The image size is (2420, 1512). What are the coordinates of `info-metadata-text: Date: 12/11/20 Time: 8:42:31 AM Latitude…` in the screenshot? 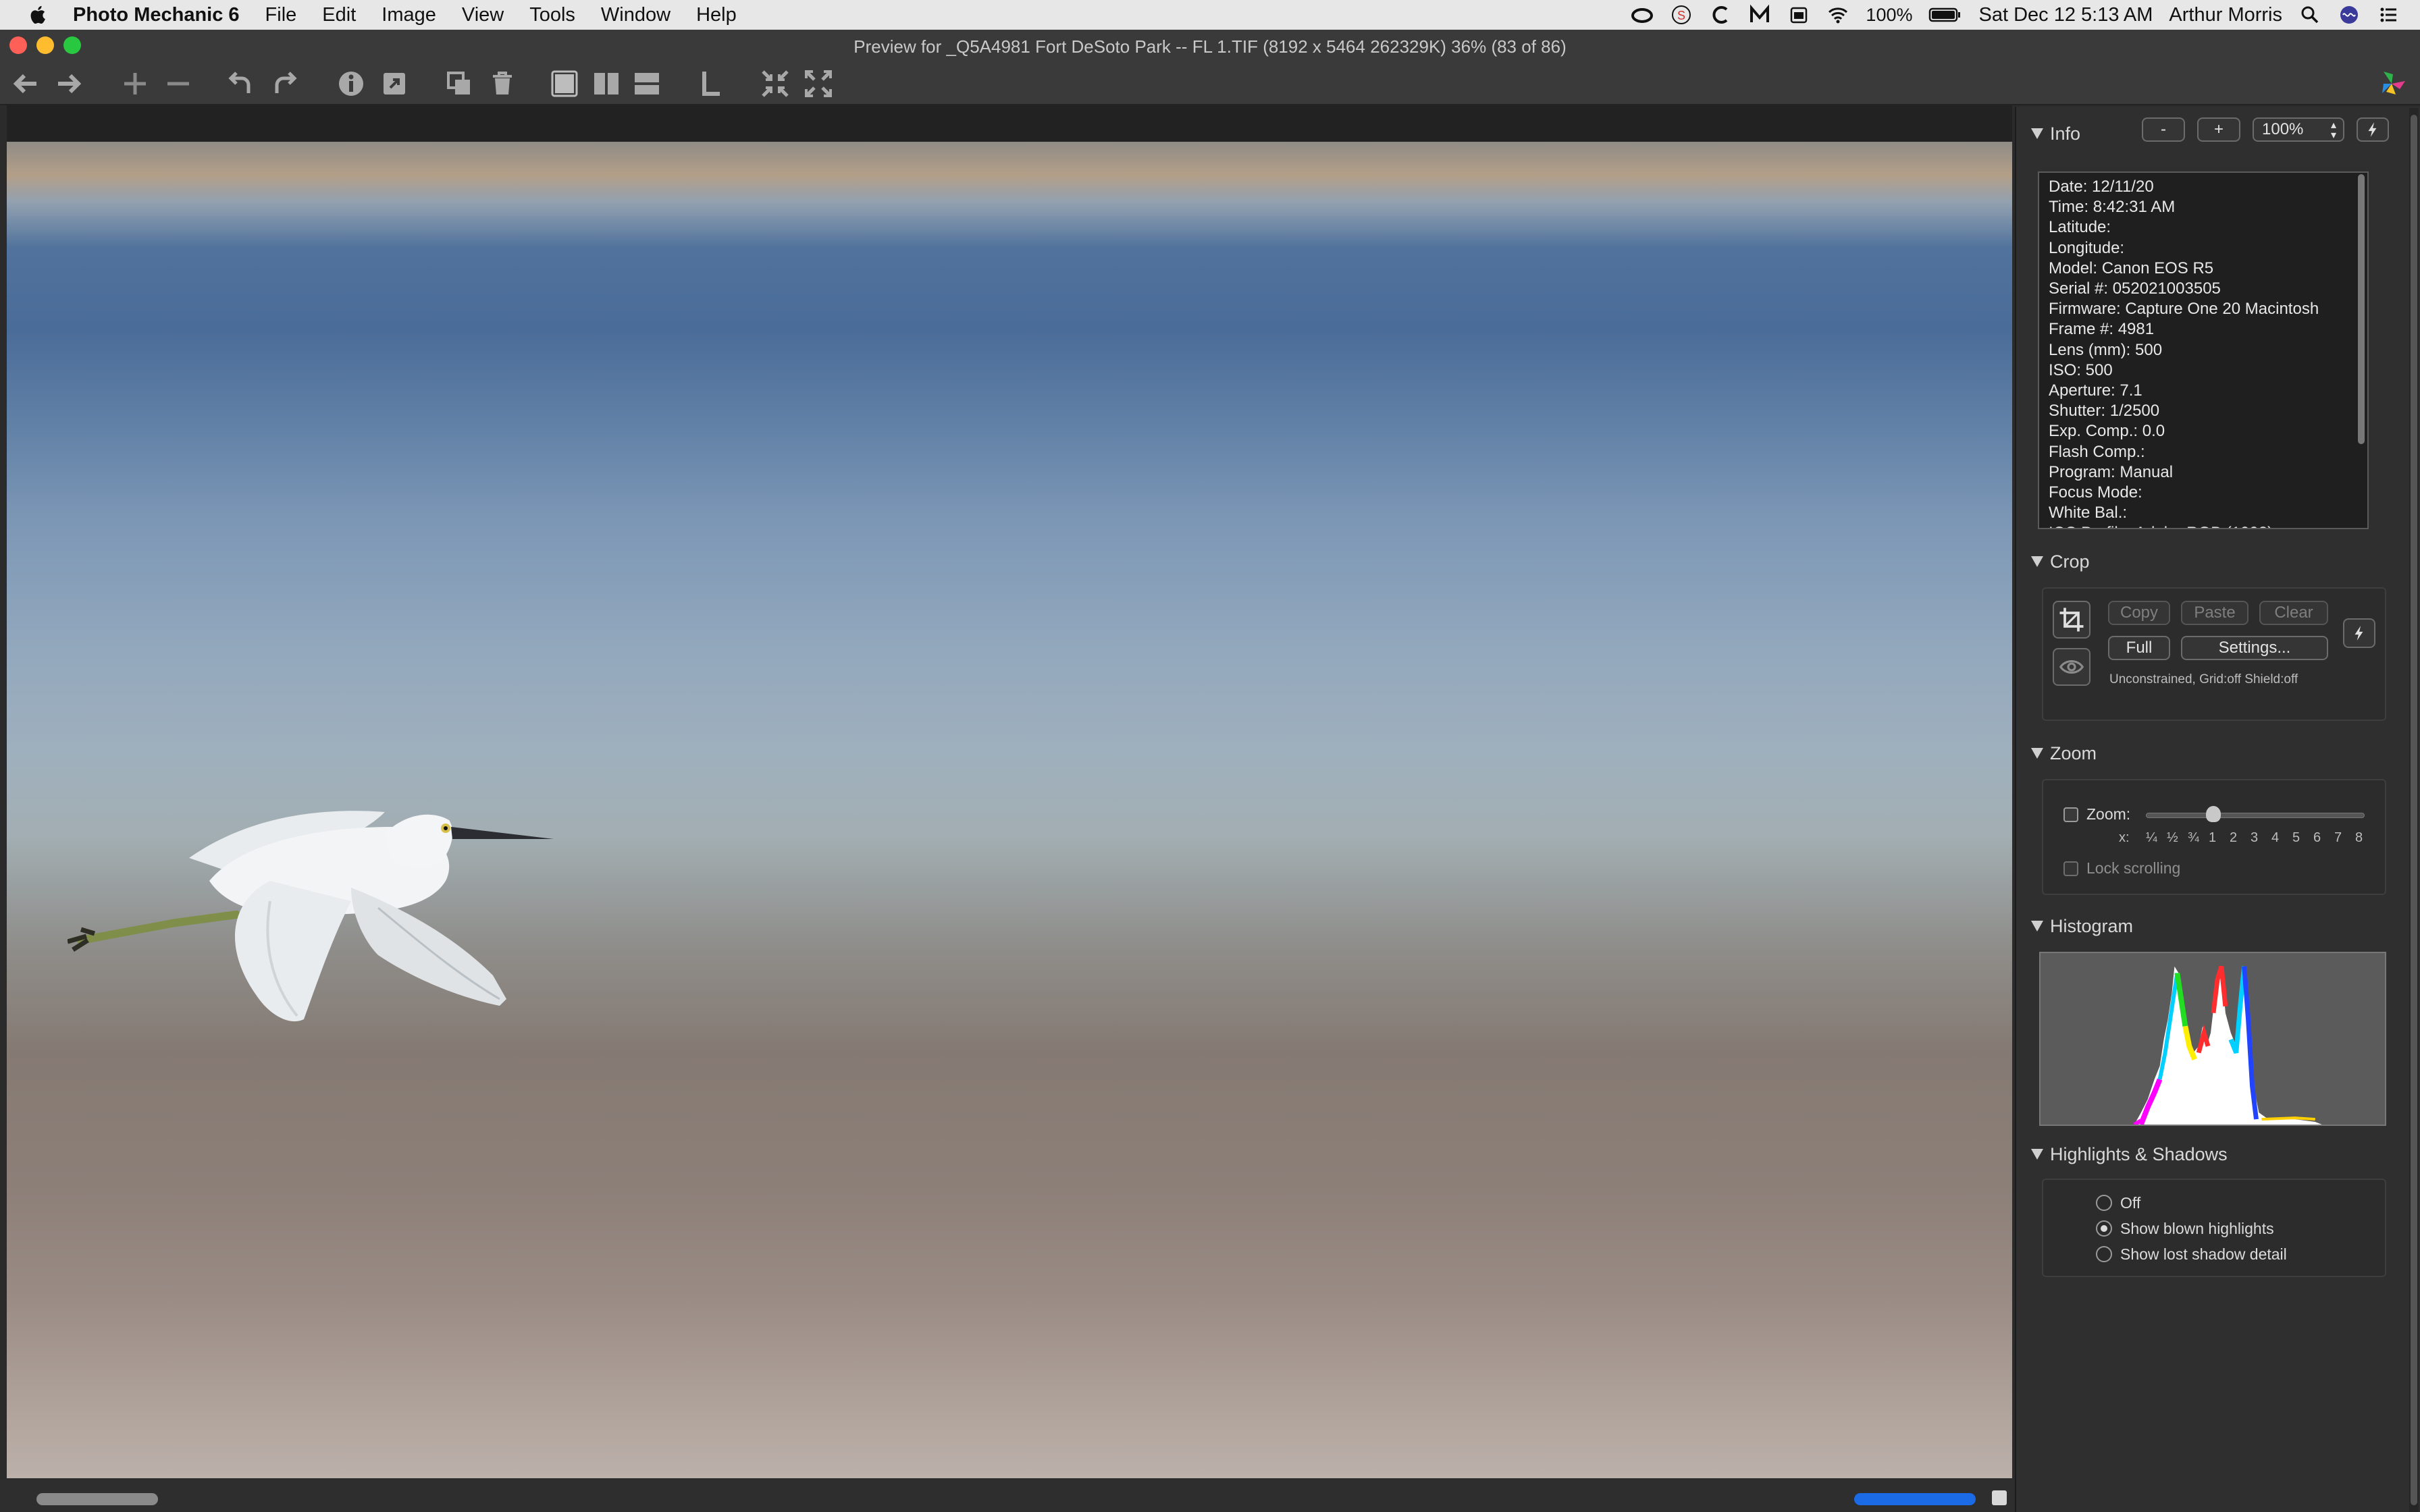 It's located at (2203, 350).